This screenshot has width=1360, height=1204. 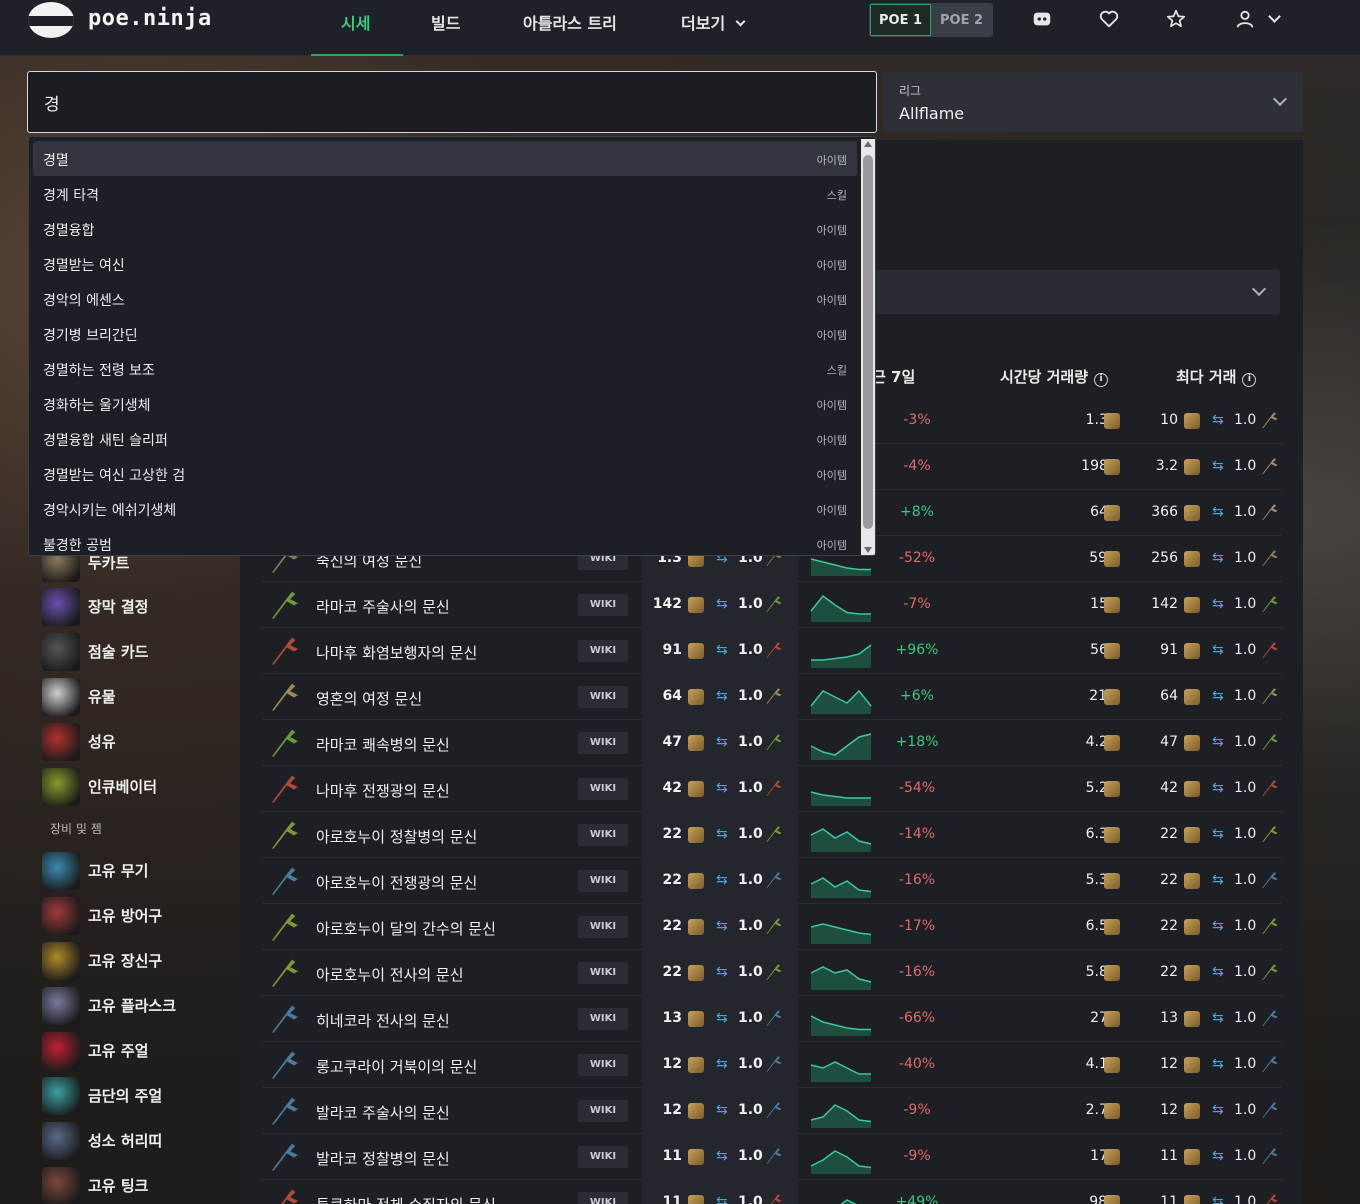 I want to click on user-icon, so click(x=1245, y=19).